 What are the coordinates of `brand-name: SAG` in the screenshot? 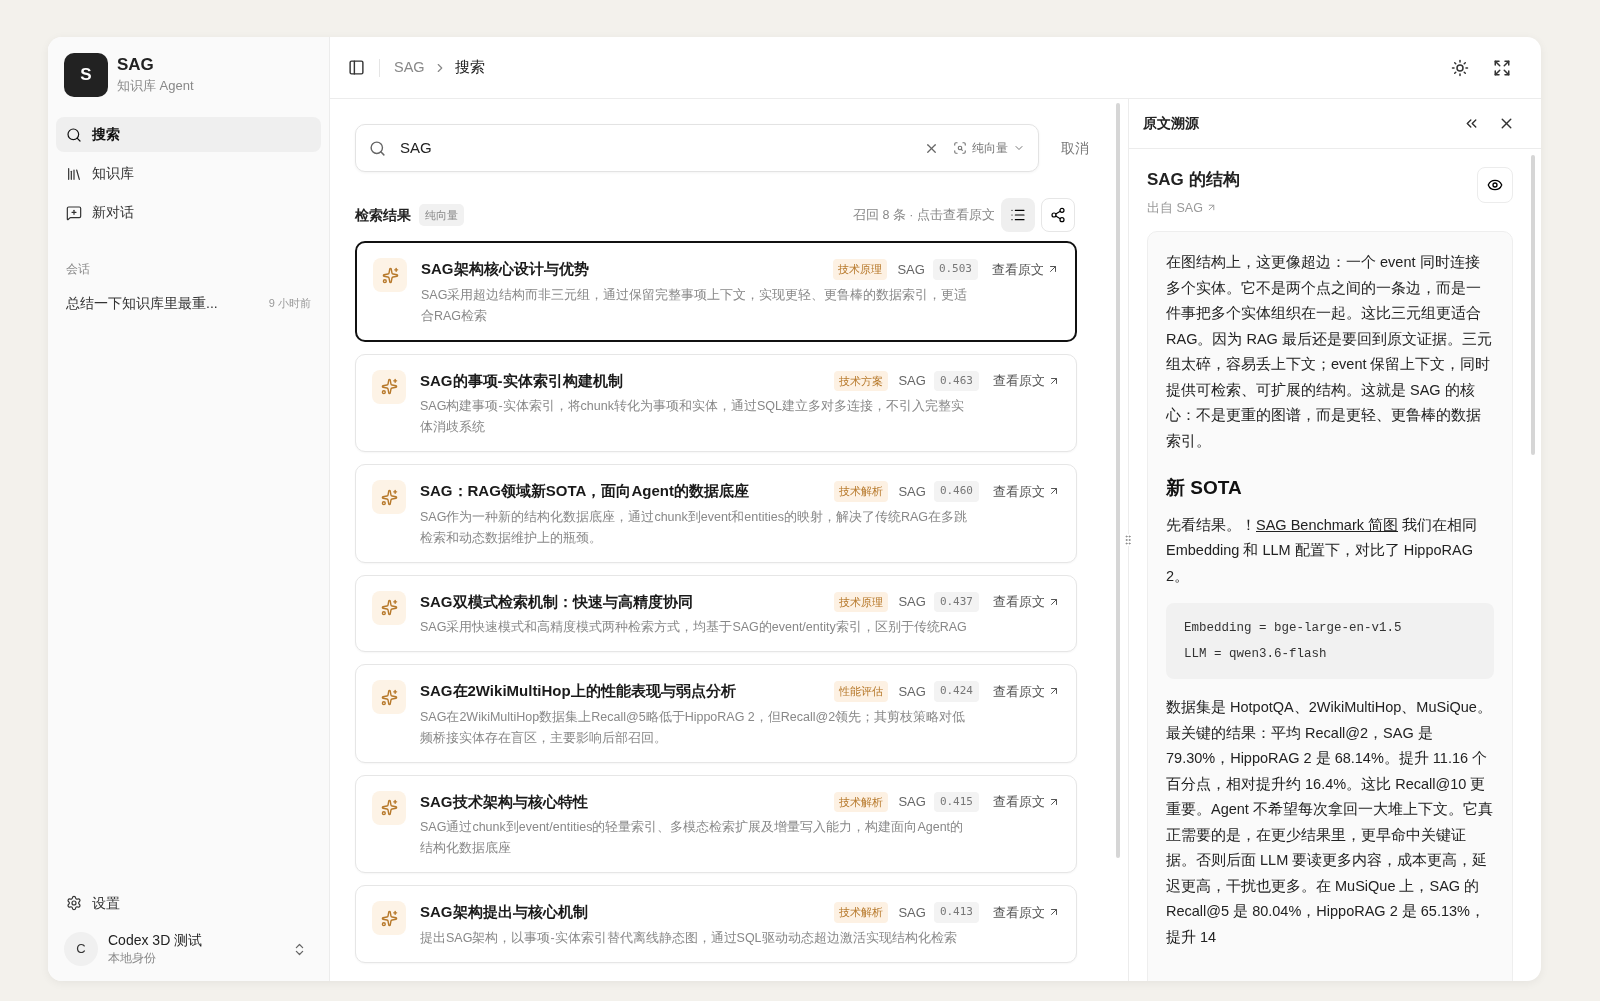 It's located at (136, 65).